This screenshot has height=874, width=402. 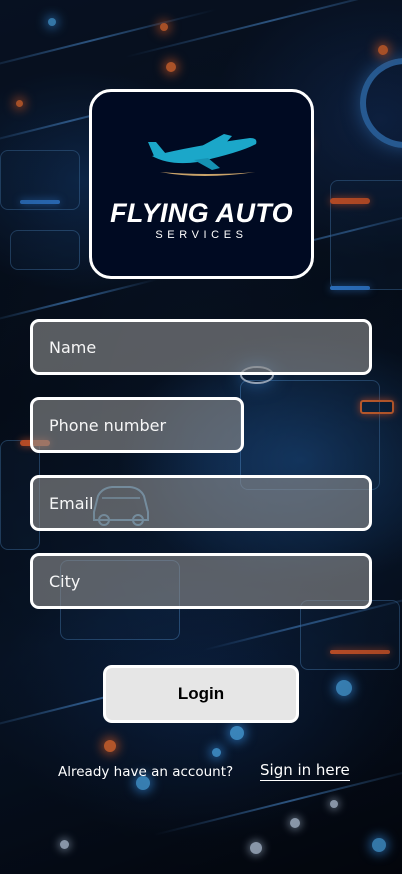 What do you see at coordinates (305, 771) in the screenshot?
I see `sign-in-link: Sign in here` at bounding box center [305, 771].